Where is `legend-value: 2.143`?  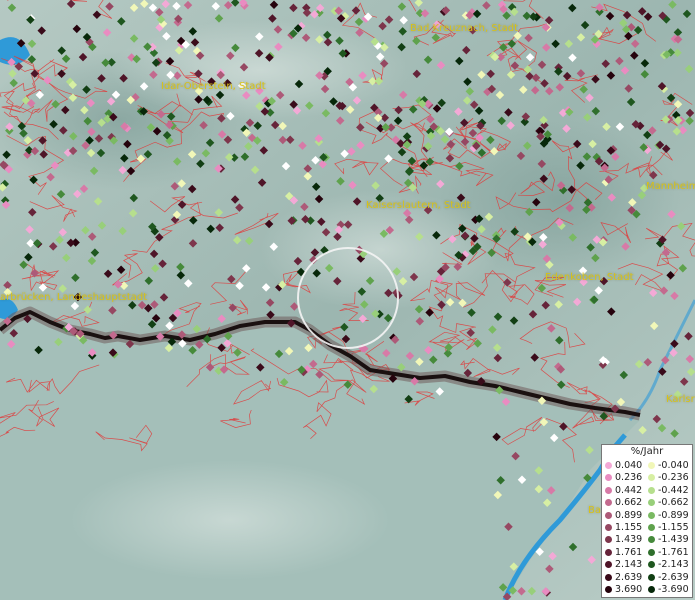 legend-value: 2.143 is located at coordinates (629, 565).